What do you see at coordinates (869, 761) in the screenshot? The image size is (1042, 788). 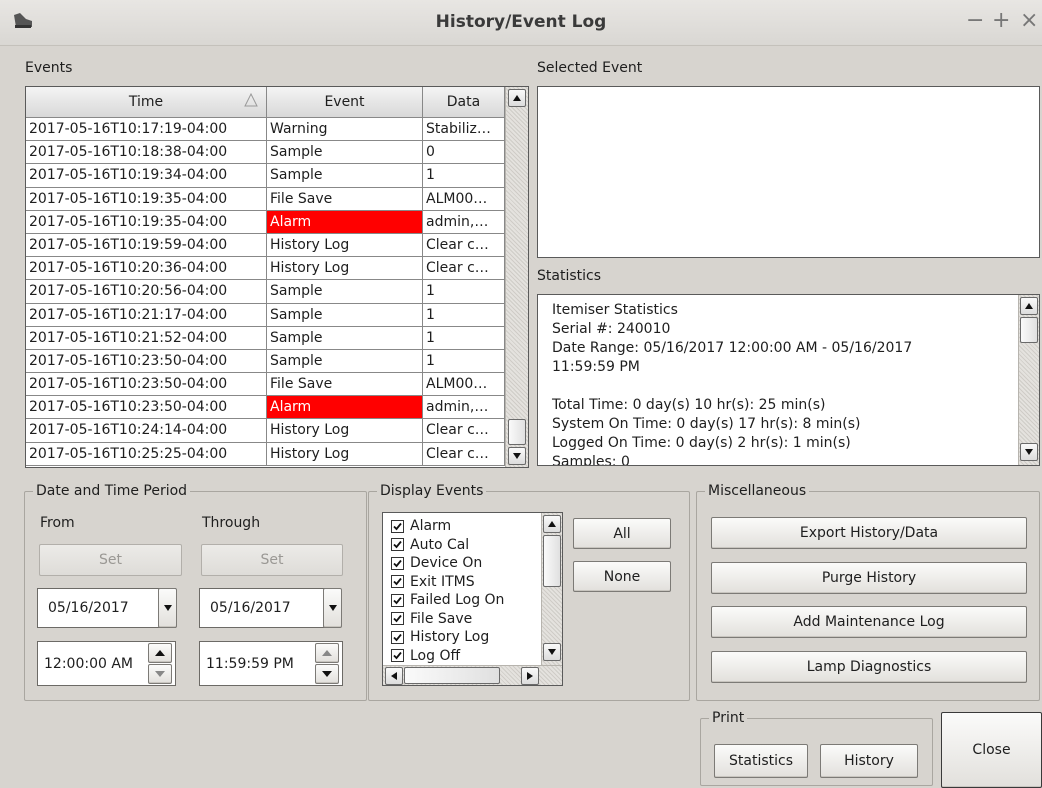 I see `print-history-button: History` at bounding box center [869, 761].